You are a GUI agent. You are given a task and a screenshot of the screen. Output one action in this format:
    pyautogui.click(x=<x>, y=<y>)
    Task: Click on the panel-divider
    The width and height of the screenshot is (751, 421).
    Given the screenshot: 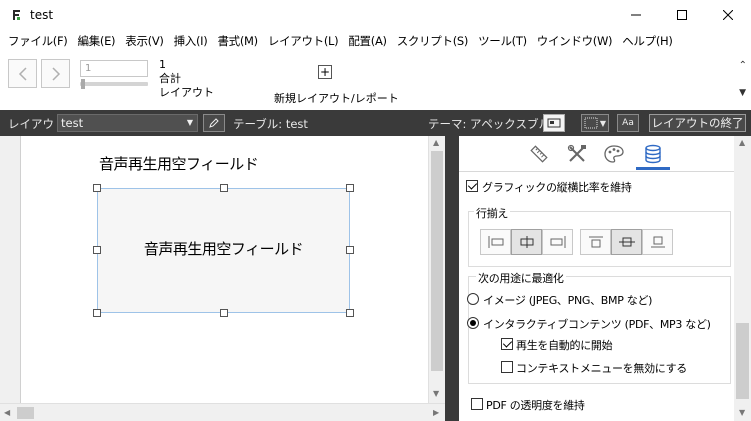 What is the action you would take?
    pyautogui.click(x=452, y=278)
    